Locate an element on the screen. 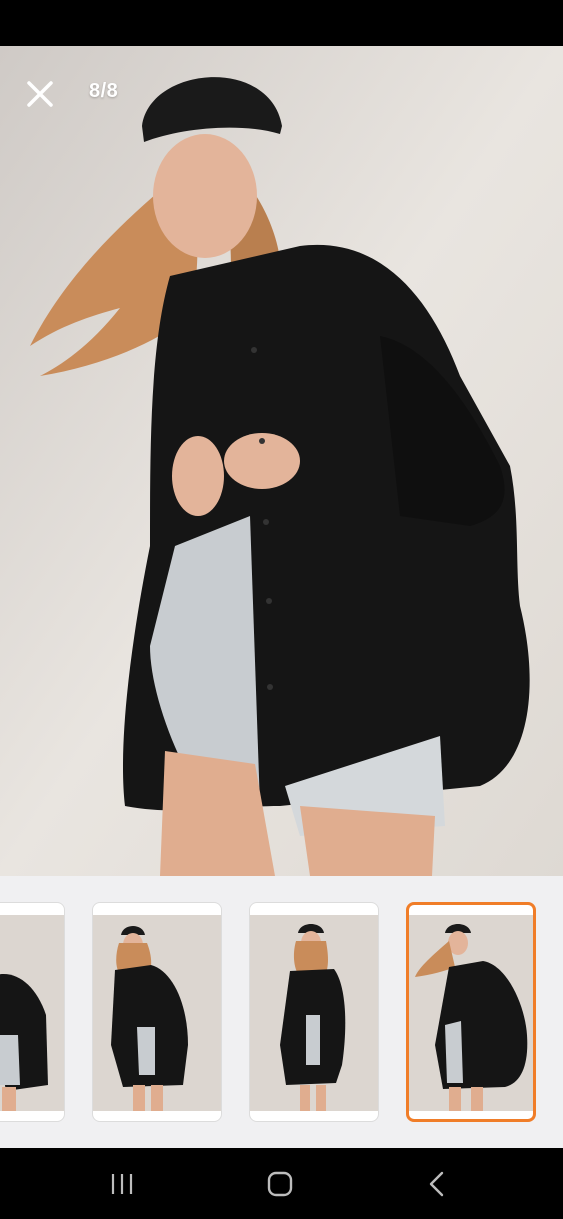  home-button is located at coordinates (280, 1184).